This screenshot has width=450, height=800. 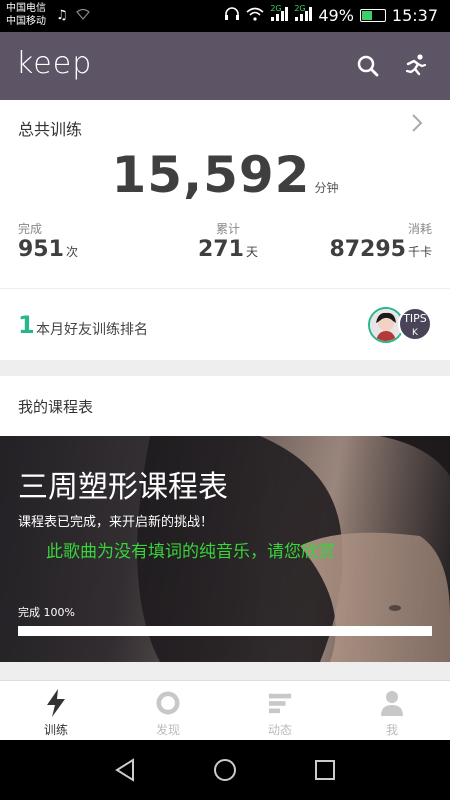 What do you see at coordinates (62, 15) in the screenshot?
I see `music-note-icon: ♫` at bounding box center [62, 15].